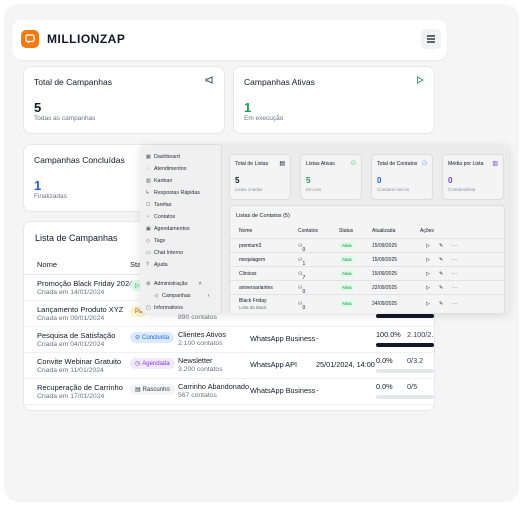 Image resolution: width=525 pixels, height=506 pixels. I want to click on settings-icon: ⚙, so click(148, 284).